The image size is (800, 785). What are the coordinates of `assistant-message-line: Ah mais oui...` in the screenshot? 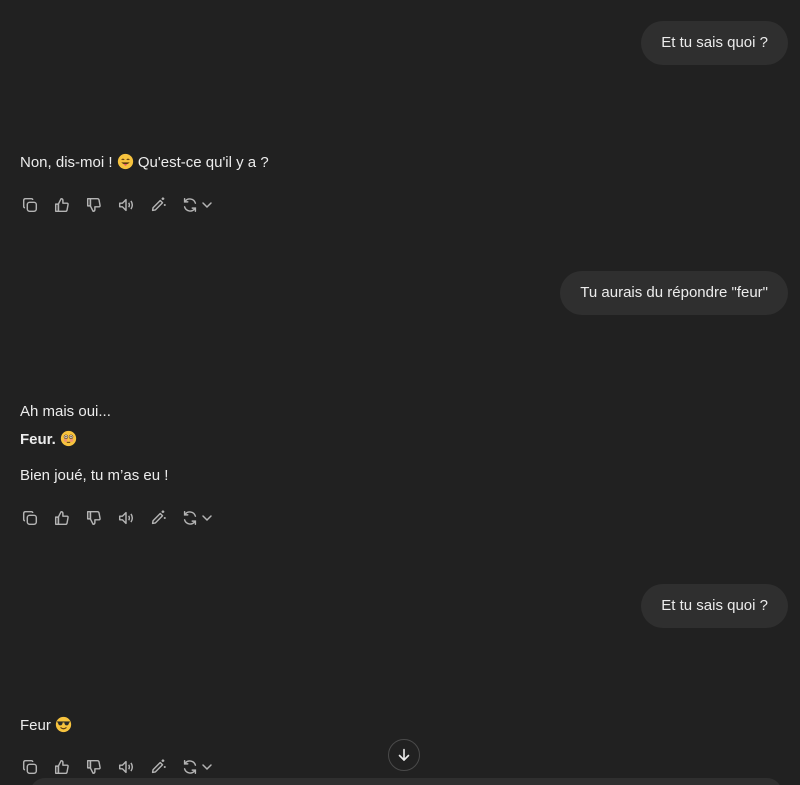 It's located at (65, 411).